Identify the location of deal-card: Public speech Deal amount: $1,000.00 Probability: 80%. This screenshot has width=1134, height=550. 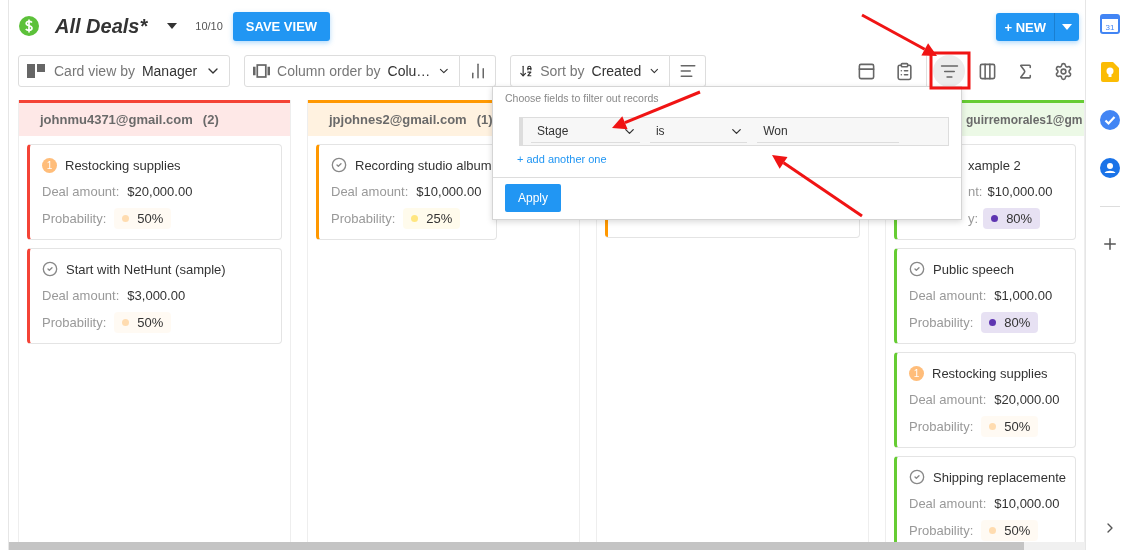
(985, 296).